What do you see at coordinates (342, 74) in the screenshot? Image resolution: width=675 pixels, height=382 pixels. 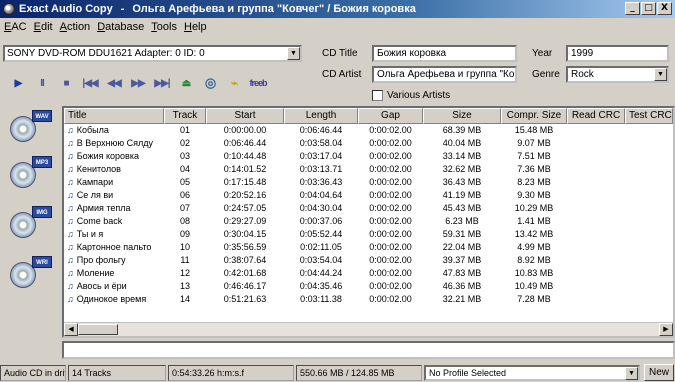 I see `cd-artist-label: CD Artist` at bounding box center [342, 74].